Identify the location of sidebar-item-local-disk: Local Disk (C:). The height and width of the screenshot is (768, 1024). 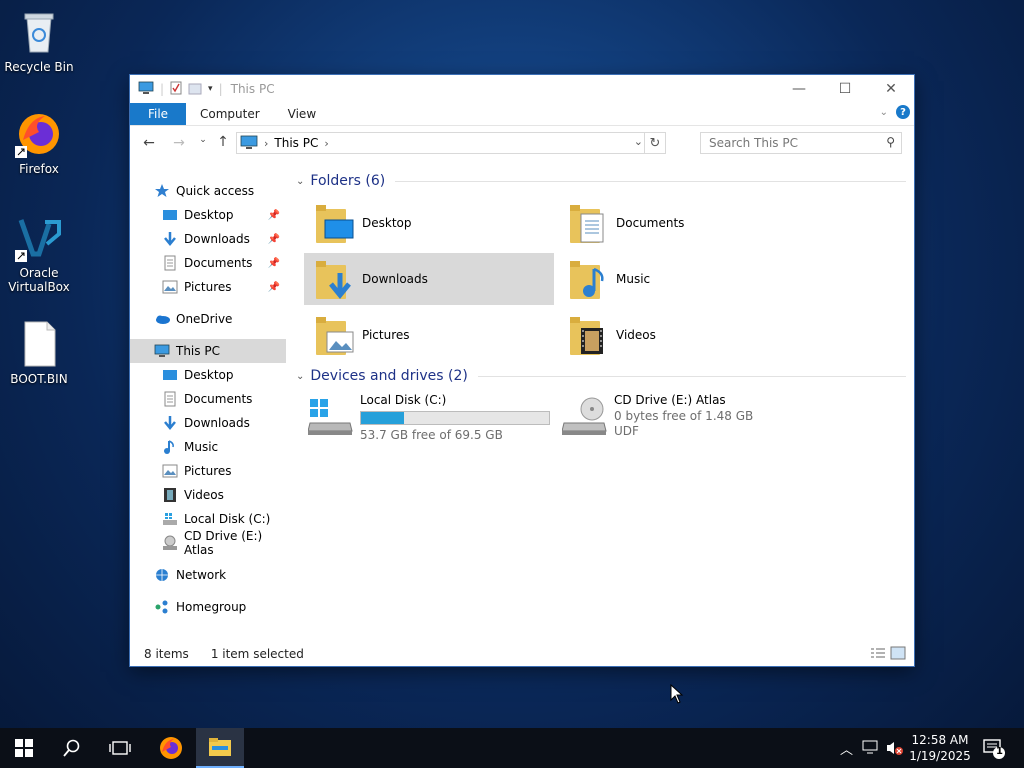
(216, 519).